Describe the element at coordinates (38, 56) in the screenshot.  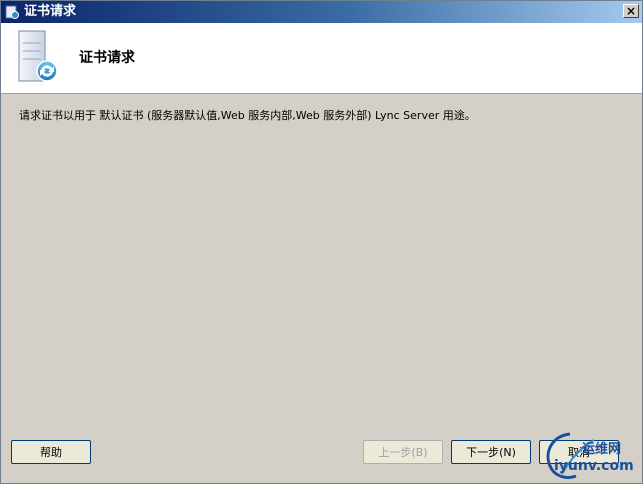
I see `certificate-server-icon` at that location.